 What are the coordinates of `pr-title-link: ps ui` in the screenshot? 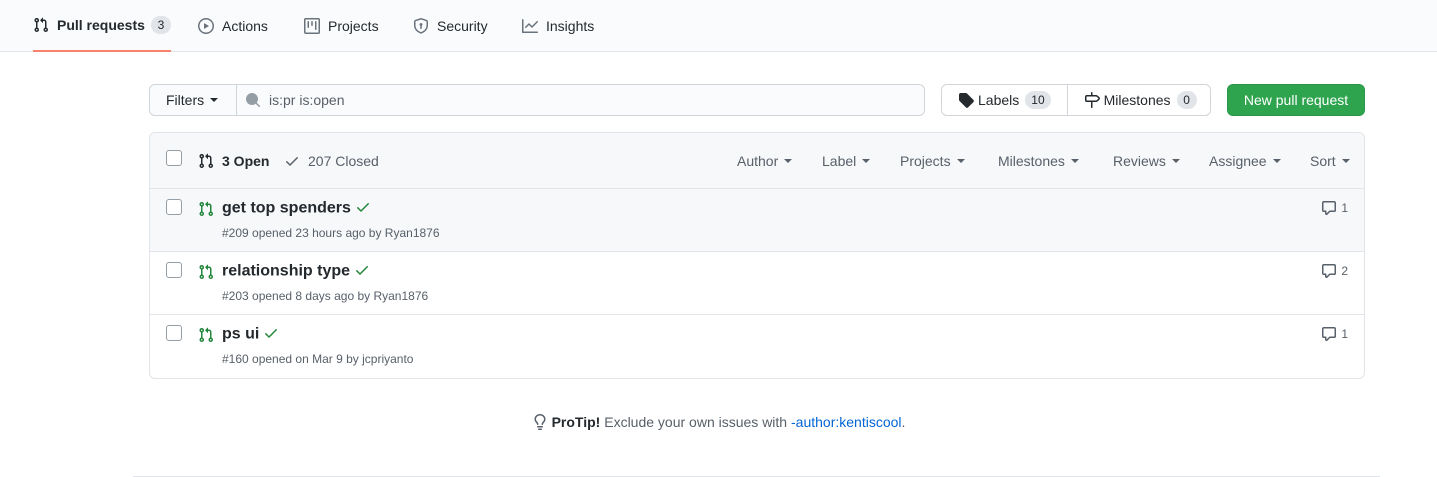 It's located at (250, 334).